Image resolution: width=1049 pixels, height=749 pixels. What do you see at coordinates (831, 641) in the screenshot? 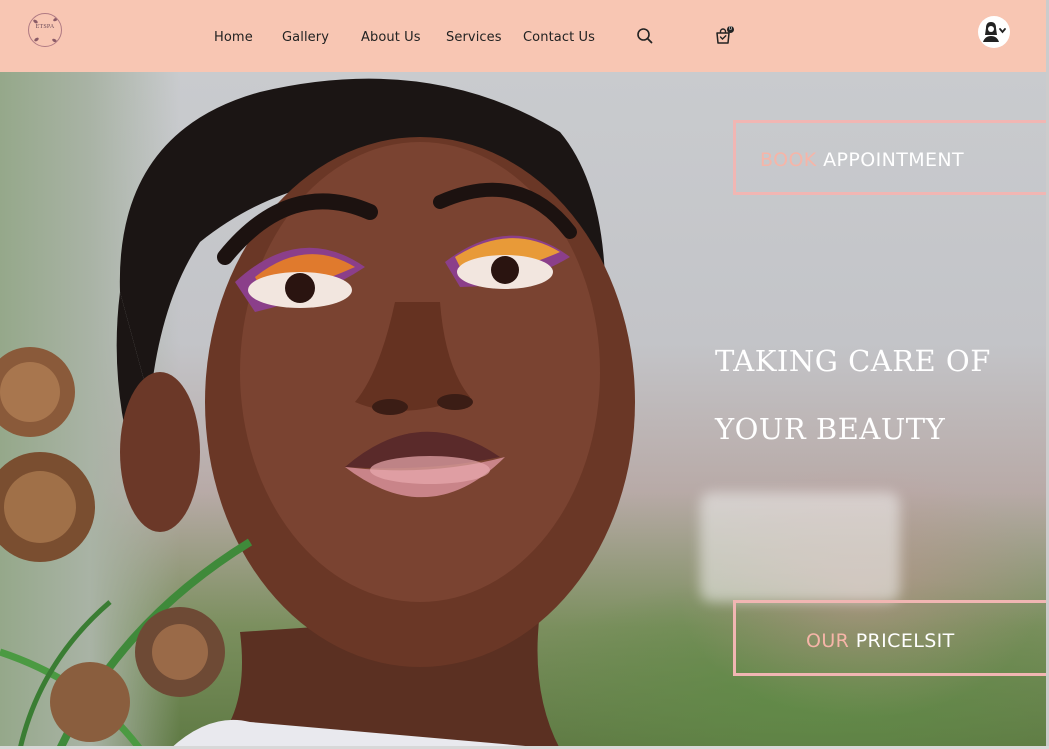
I see `price-list-accent-text: OUR` at bounding box center [831, 641].